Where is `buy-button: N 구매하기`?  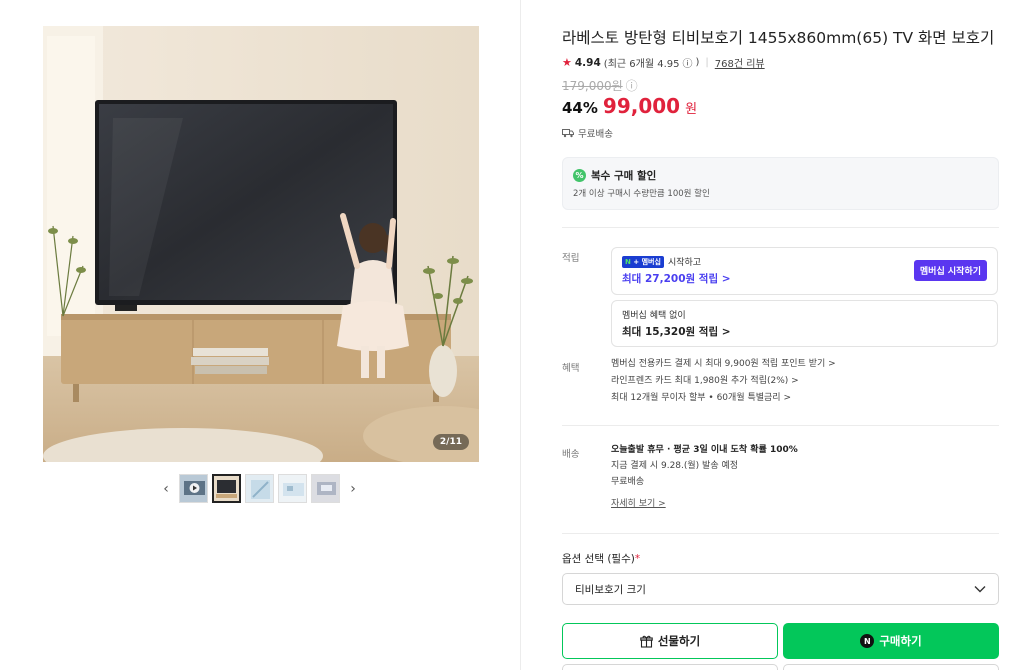
buy-button: N 구매하기 is located at coordinates (891, 641).